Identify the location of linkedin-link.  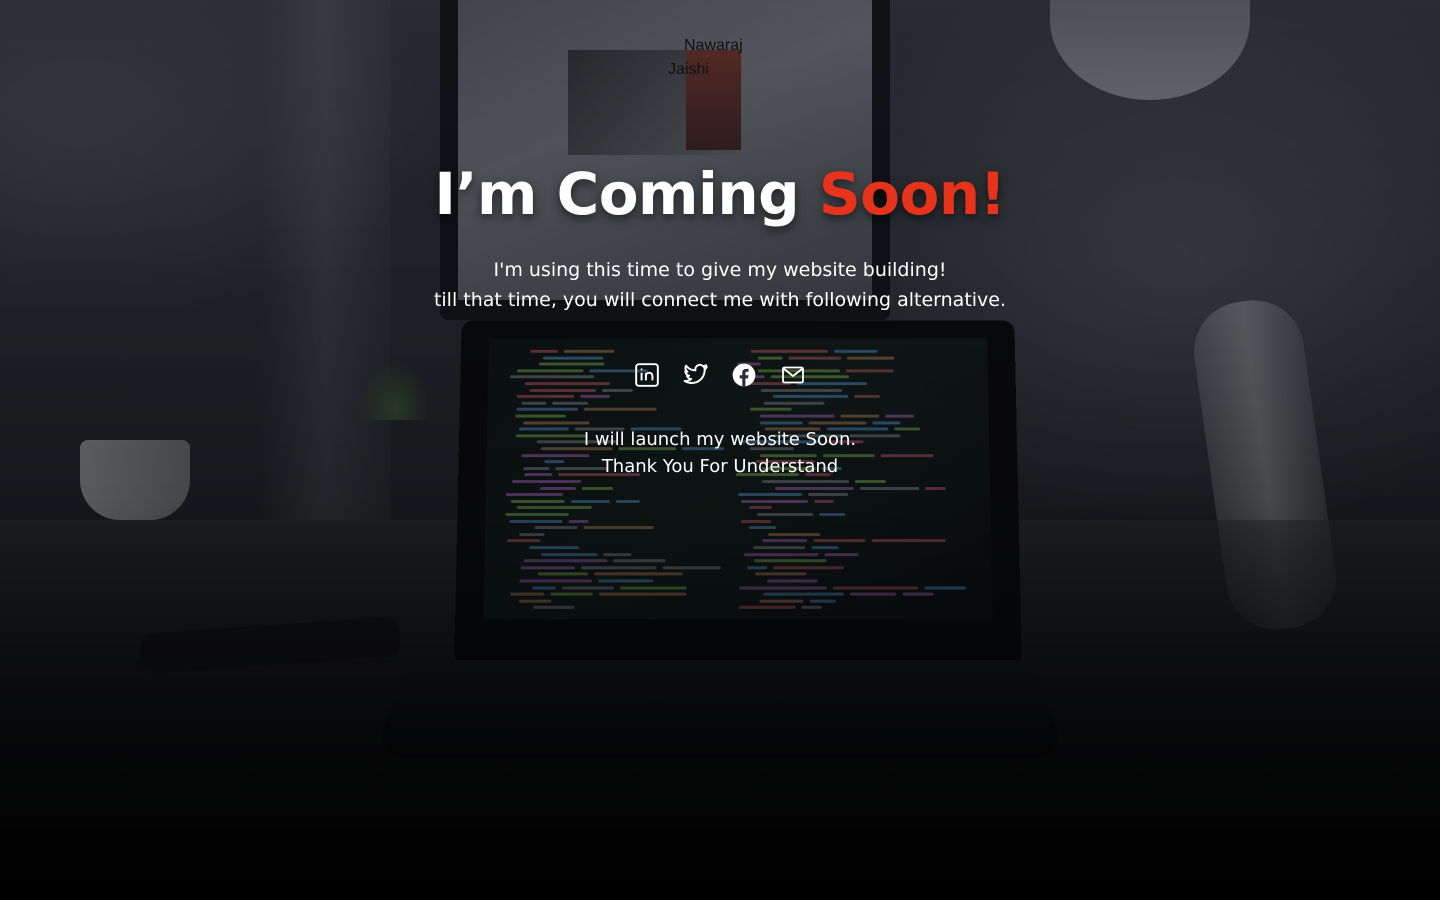
(647, 375).